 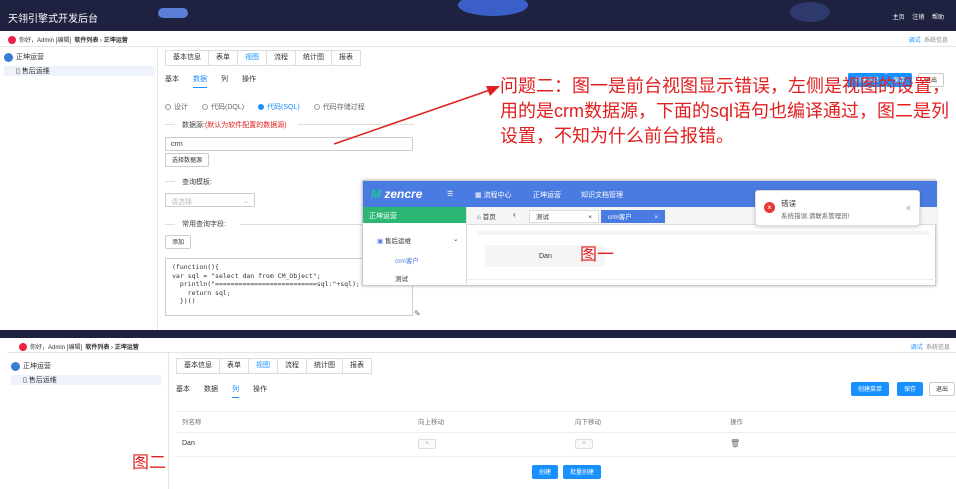 I want to click on datasource-label: 数据源:(默认为软件配置的数据源), so click(x=234, y=125).